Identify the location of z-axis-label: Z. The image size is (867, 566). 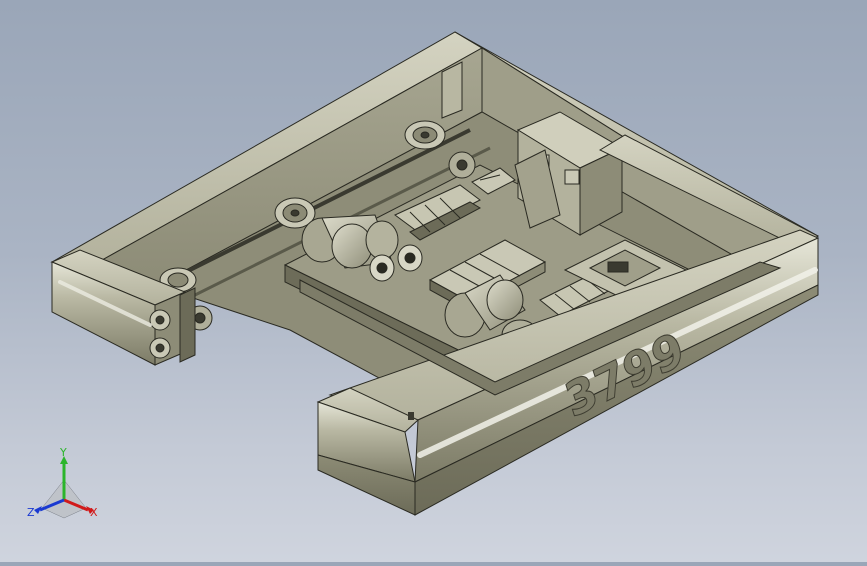
(31, 512).